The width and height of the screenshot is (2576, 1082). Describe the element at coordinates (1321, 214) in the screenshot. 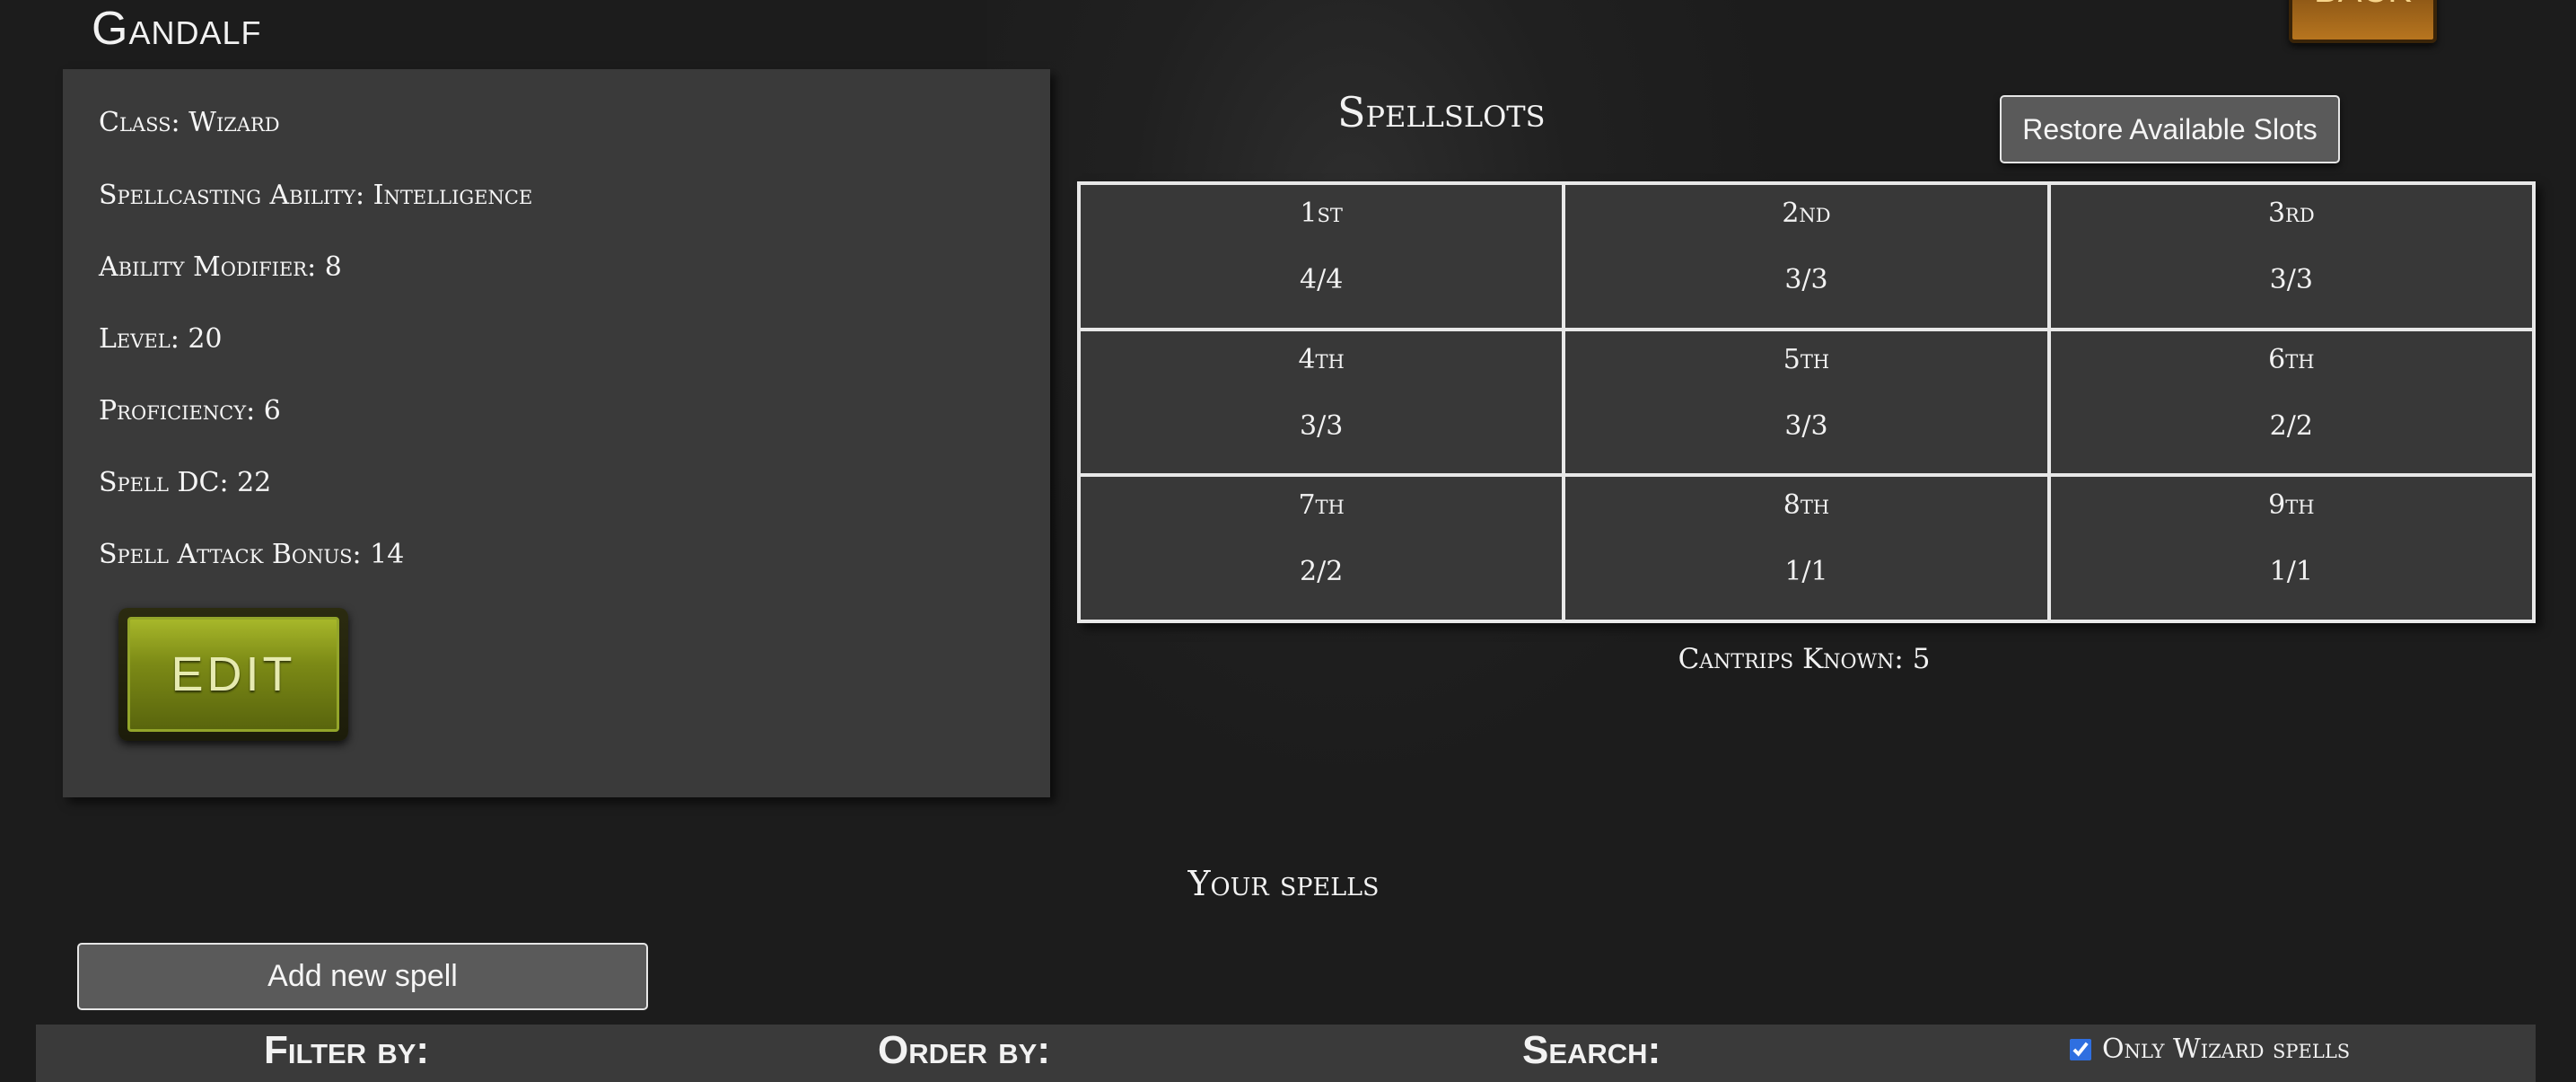

I see `slot-level-label: 1st` at that location.